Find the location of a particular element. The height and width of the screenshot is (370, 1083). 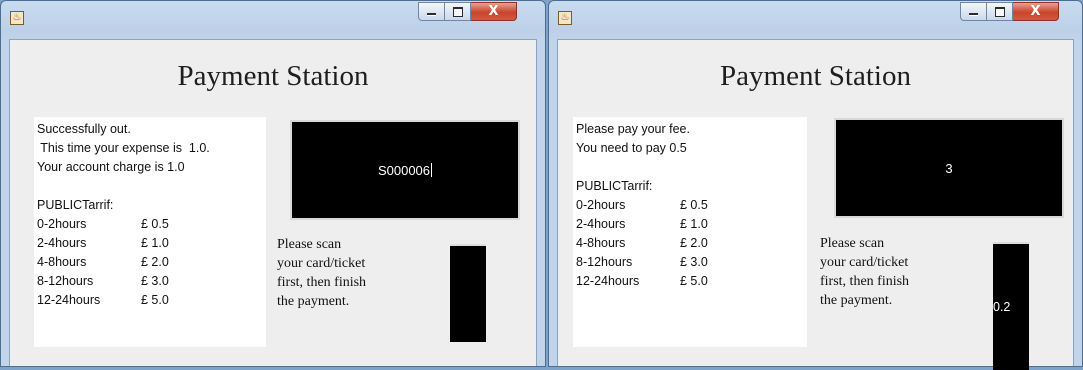

payment-display-text: 0.2 is located at coordinates (1002, 307).